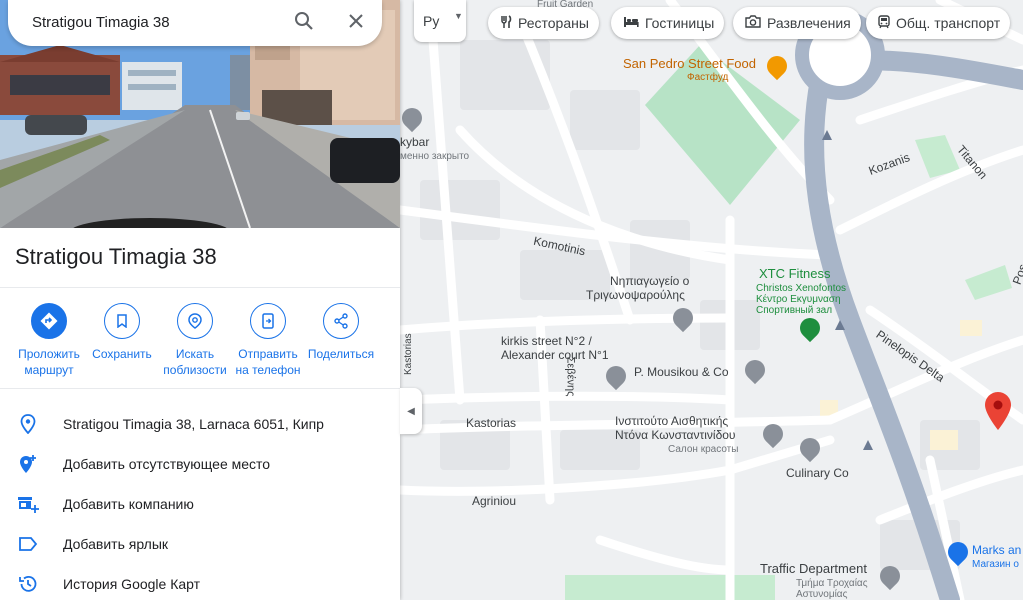  Describe the element at coordinates (122, 354) in the screenshot. I see `save-label: Сохранить` at that location.